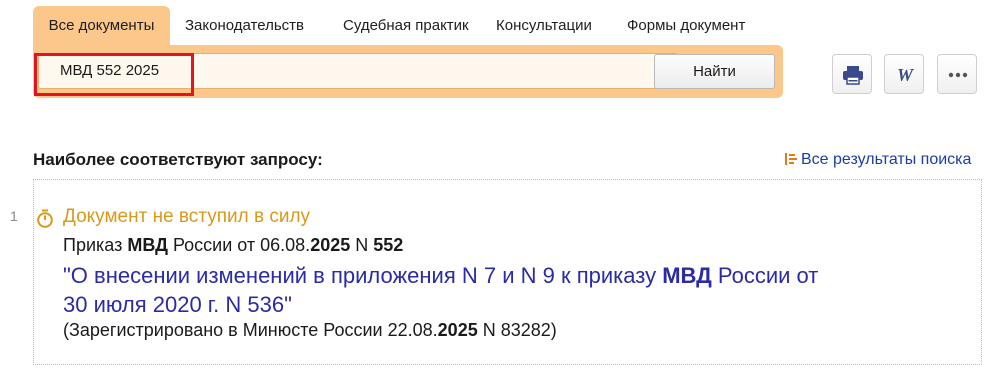  I want to click on registration-text: N 83282), so click(517, 330).